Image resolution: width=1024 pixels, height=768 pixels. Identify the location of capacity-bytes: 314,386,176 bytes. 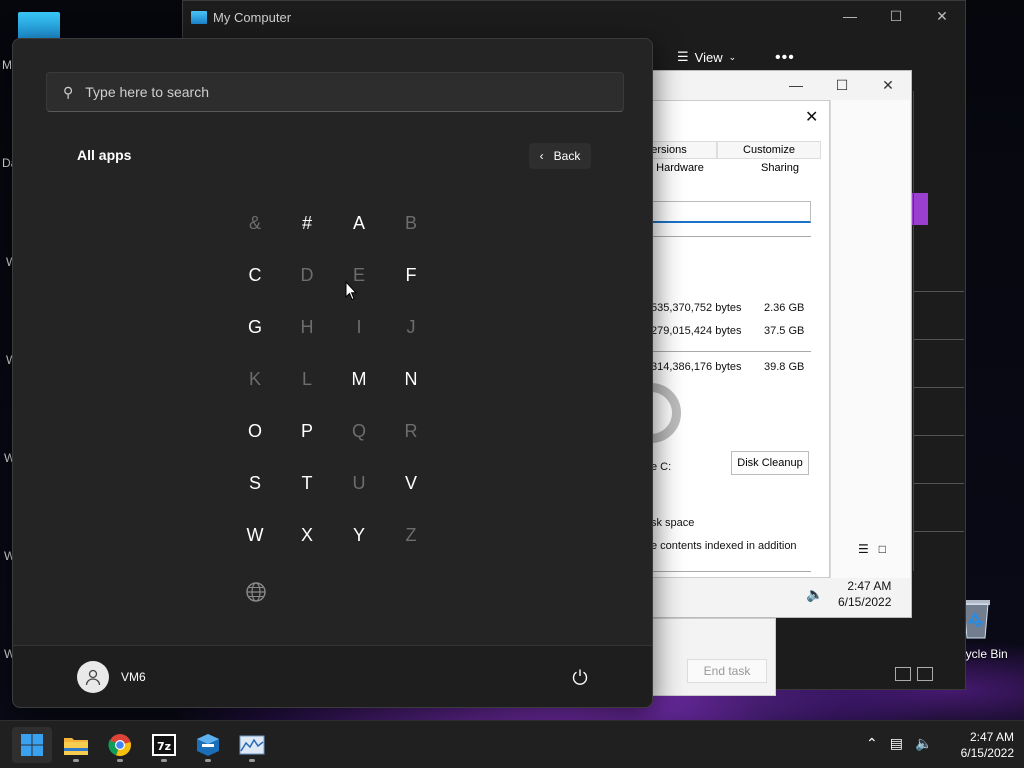
(696, 367).